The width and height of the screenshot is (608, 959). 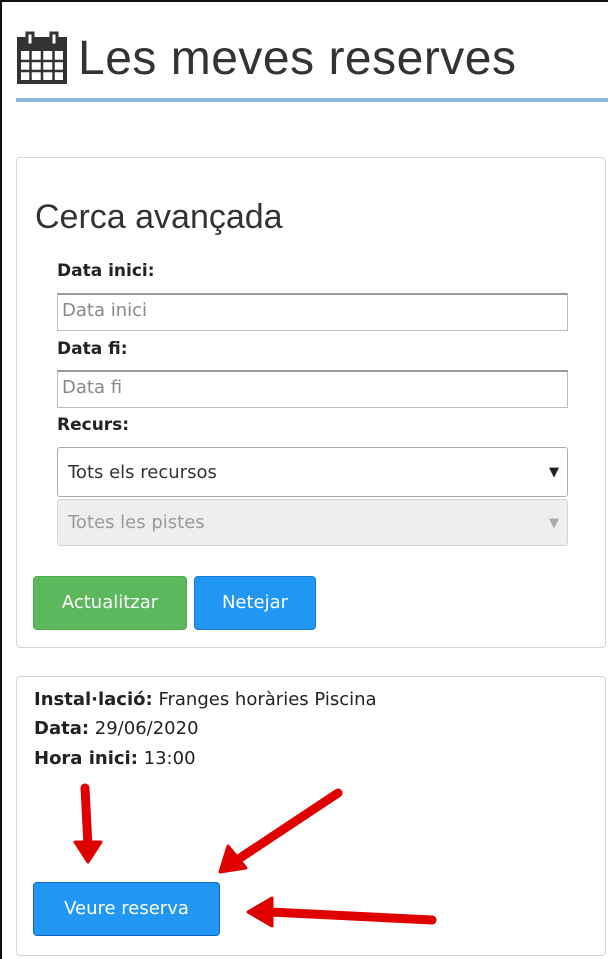 What do you see at coordinates (105, 310) in the screenshot?
I see `start-date-placeholder: Data inici` at bounding box center [105, 310].